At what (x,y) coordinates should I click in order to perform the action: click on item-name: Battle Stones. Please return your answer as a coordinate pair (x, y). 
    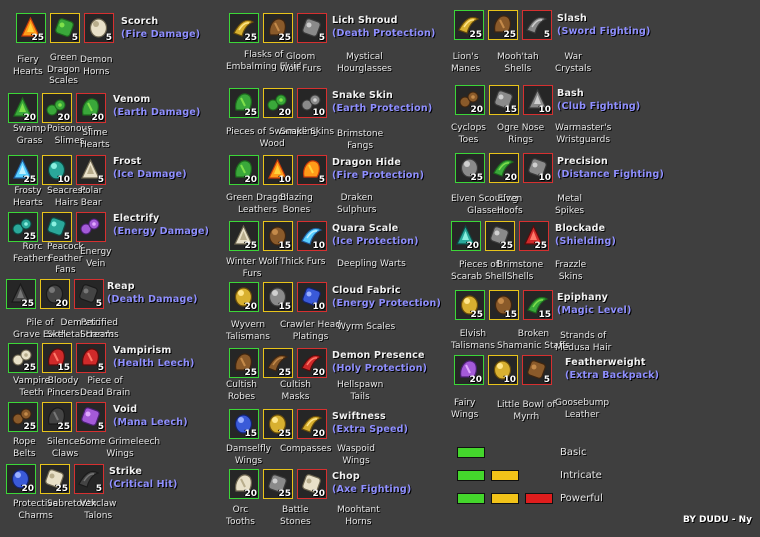
    Looking at the image, I should click on (295, 516).